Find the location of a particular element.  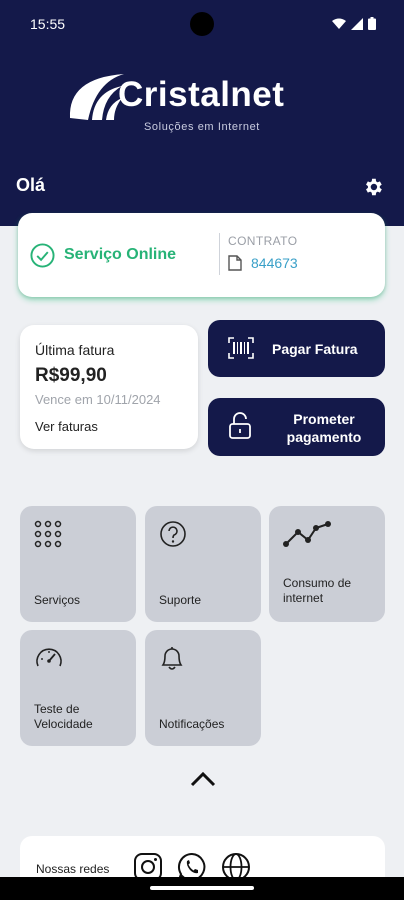

tile-internet-usage: Consumo de internet is located at coordinates (327, 564).